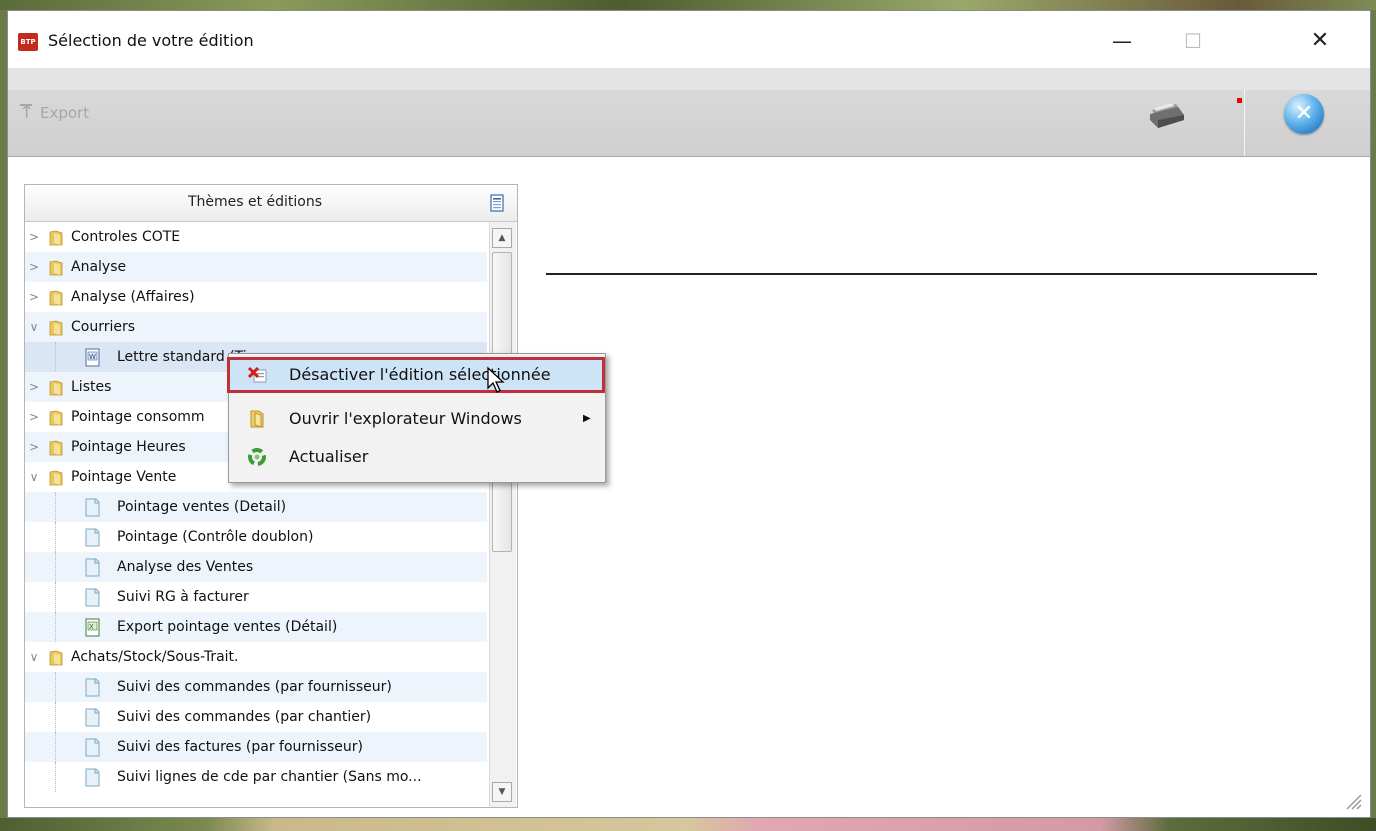  Describe the element at coordinates (497, 203) in the screenshot. I see `column-chooser-icon` at that location.